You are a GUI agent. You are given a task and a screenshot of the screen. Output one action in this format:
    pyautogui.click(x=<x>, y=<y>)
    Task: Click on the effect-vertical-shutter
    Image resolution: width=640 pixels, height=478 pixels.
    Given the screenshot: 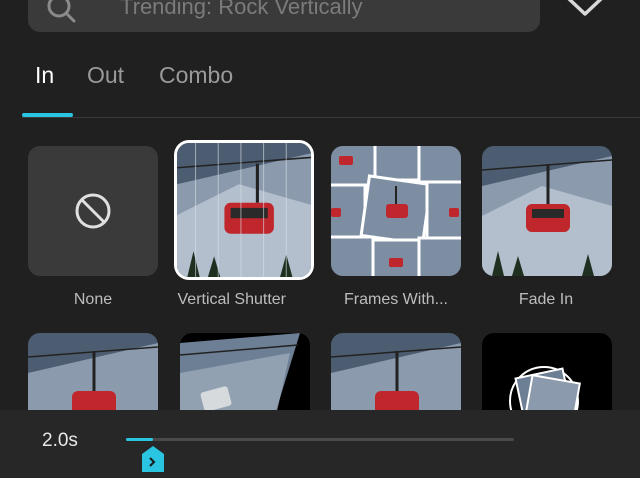 What is the action you would take?
    pyautogui.click(x=244, y=210)
    